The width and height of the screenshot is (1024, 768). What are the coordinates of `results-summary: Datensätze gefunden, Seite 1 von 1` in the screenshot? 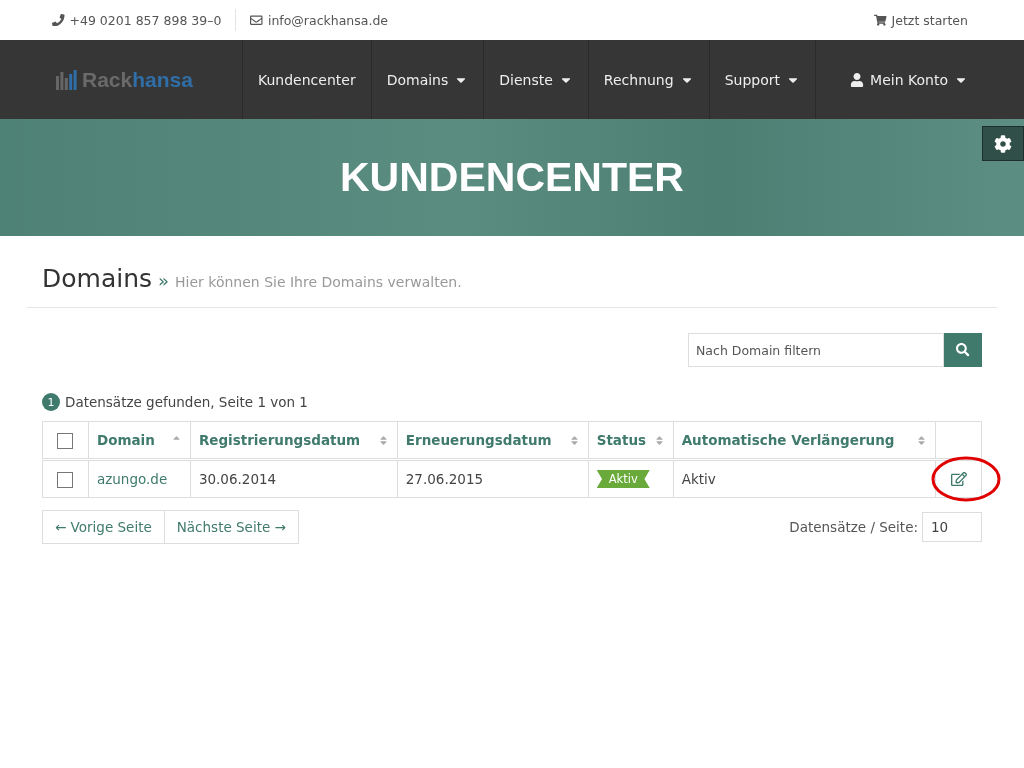 It's located at (186, 402).